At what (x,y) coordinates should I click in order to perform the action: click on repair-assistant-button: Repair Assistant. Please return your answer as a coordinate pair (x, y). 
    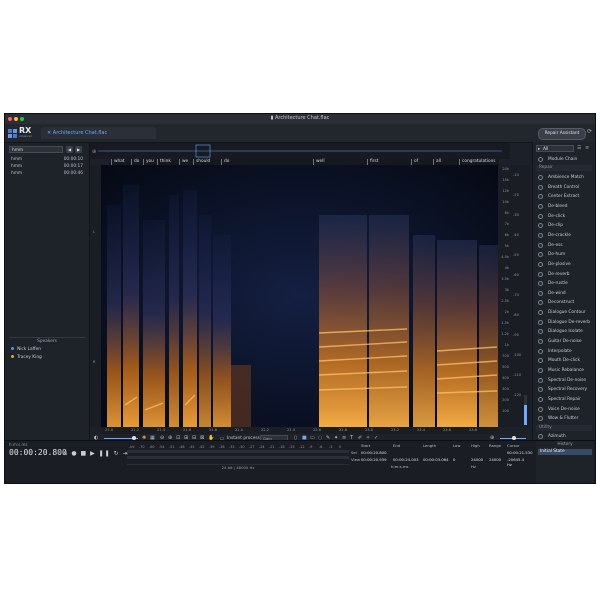
    Looking at the image, I should click on (562, 134).